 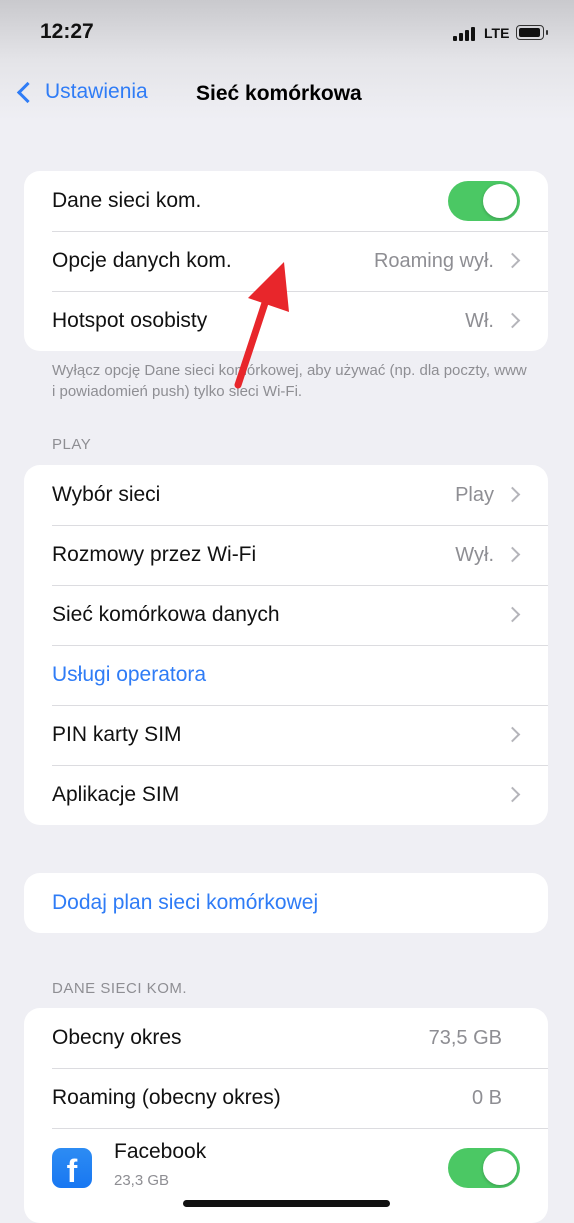 I want to click on row-label: Aplikacje SIM, so click(x=116, y=794).